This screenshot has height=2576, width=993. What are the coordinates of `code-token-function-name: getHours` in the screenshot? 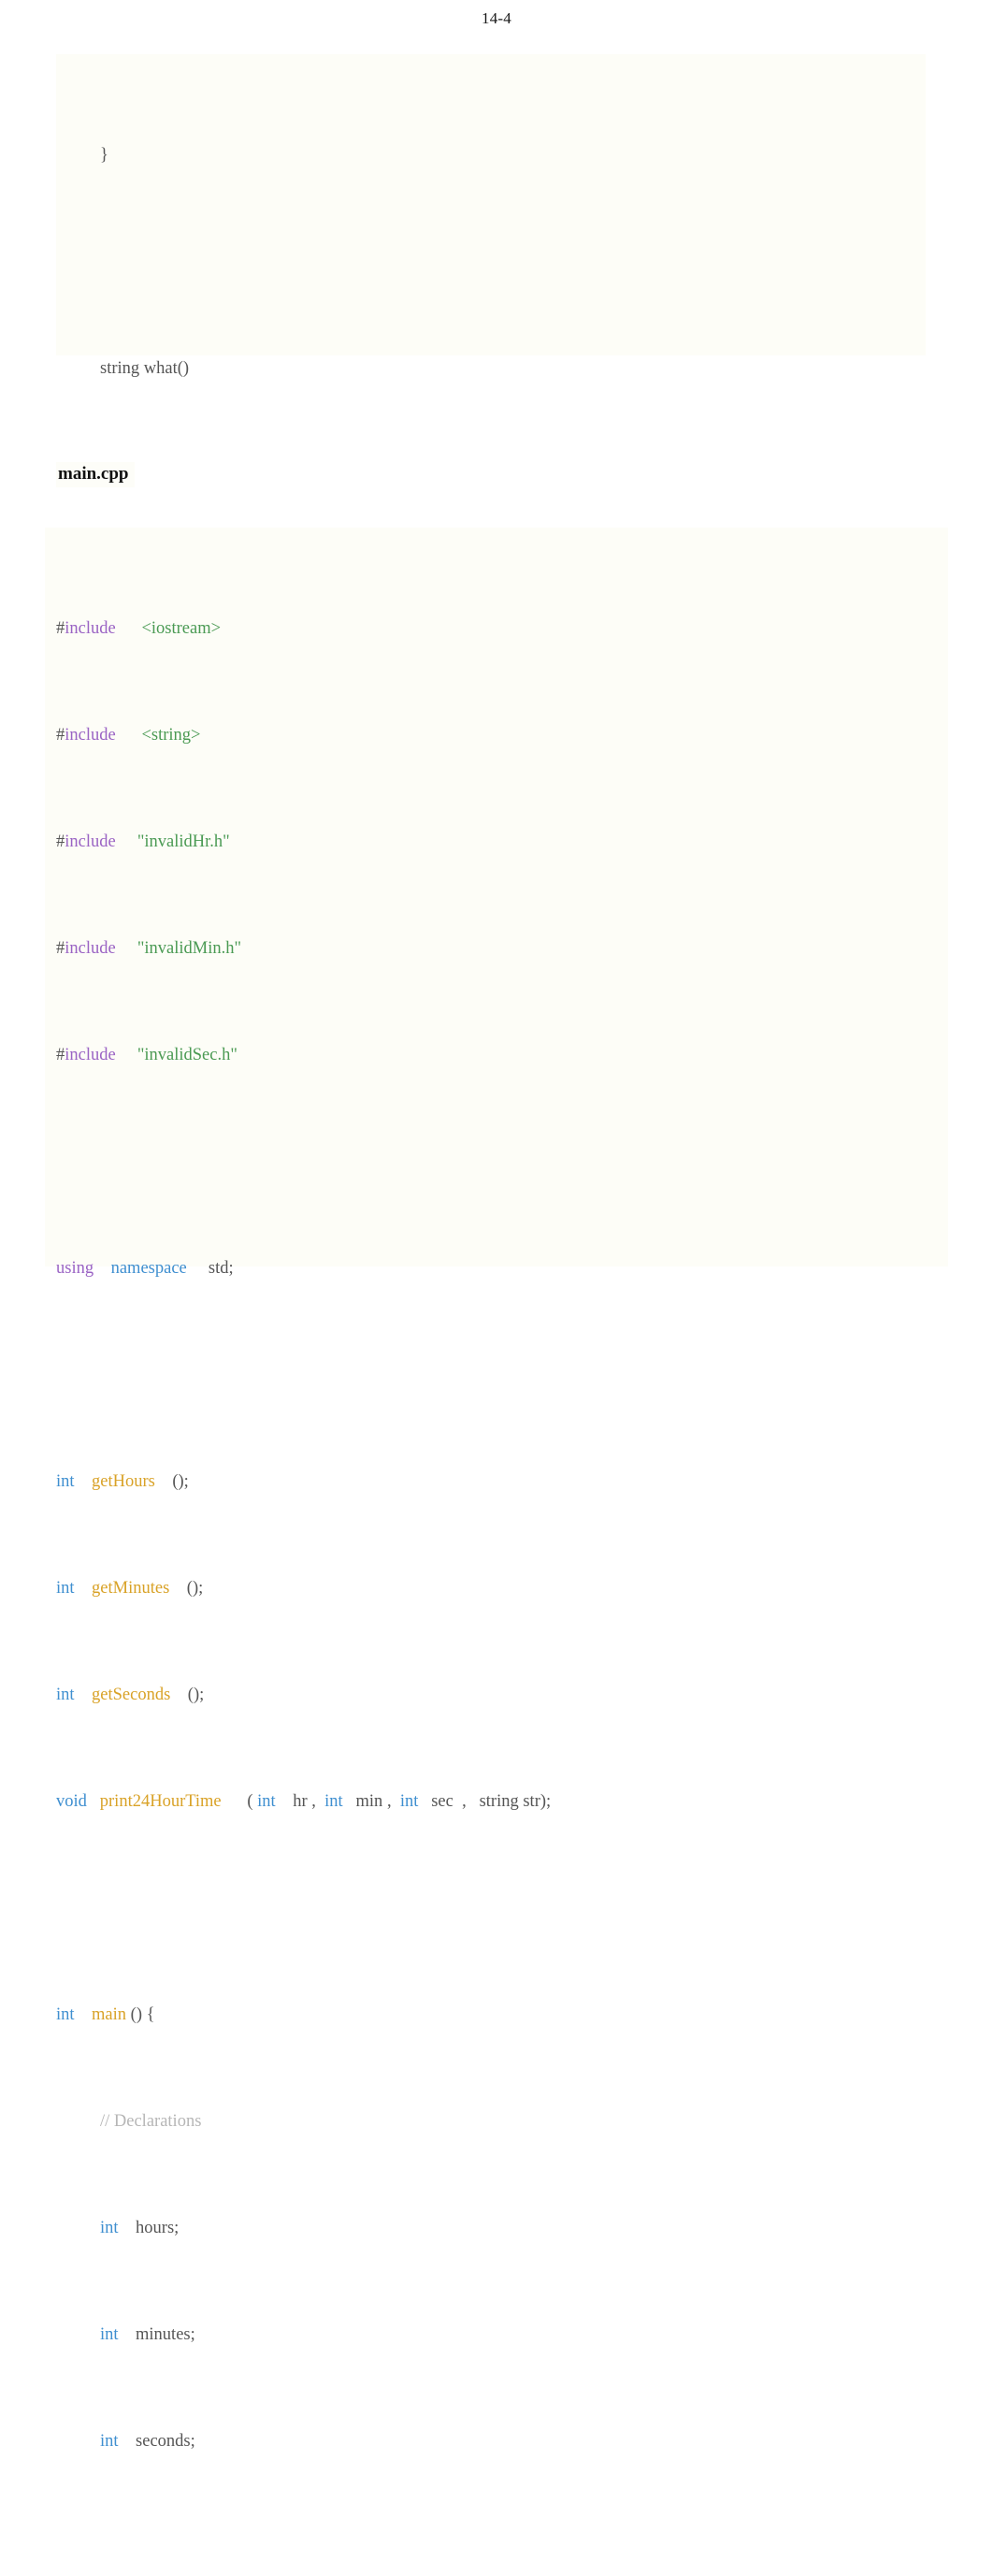 It's located at (123, 1481).